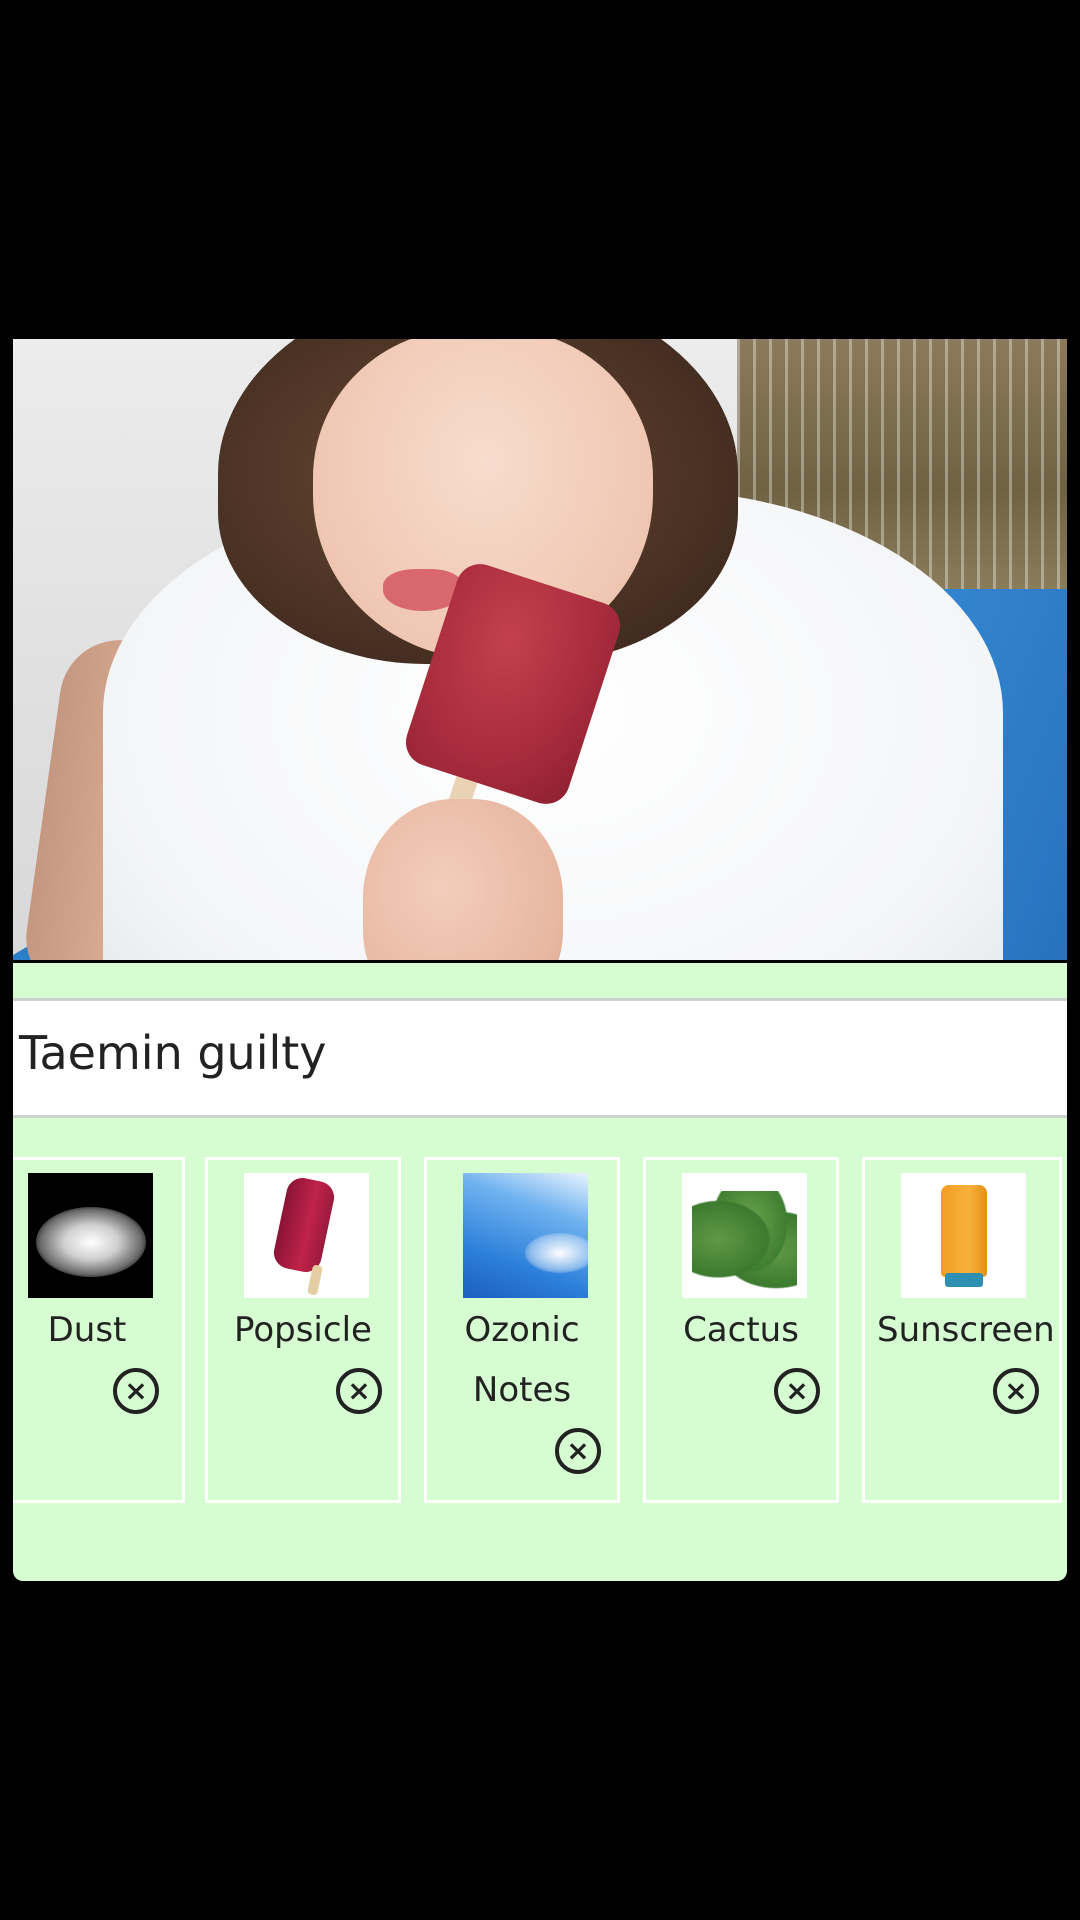  What do you see at coordinates (744, 1235) in the screenshot?
I see `cactus-image` at bounding box center [744, 1235].